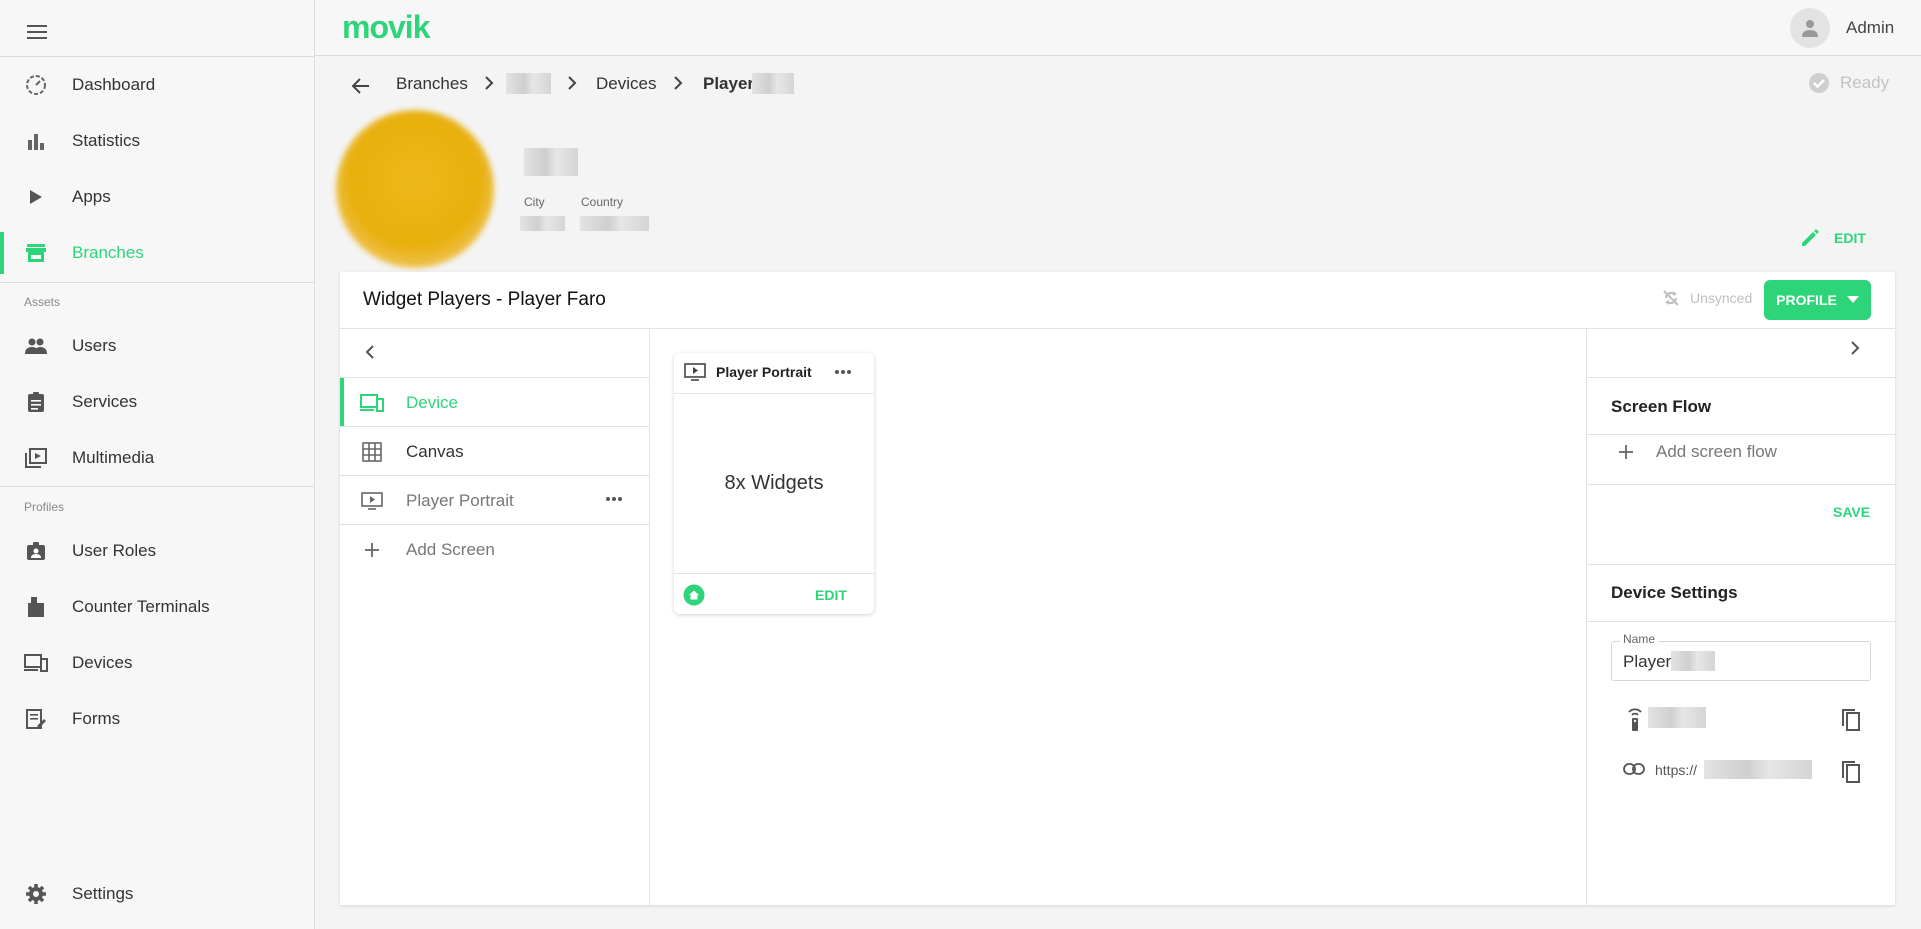 The width and height of the screenshot is (1921, 929). I want to click on left-panel-item-player-portrait: Player Portrait, so click(494, 500).